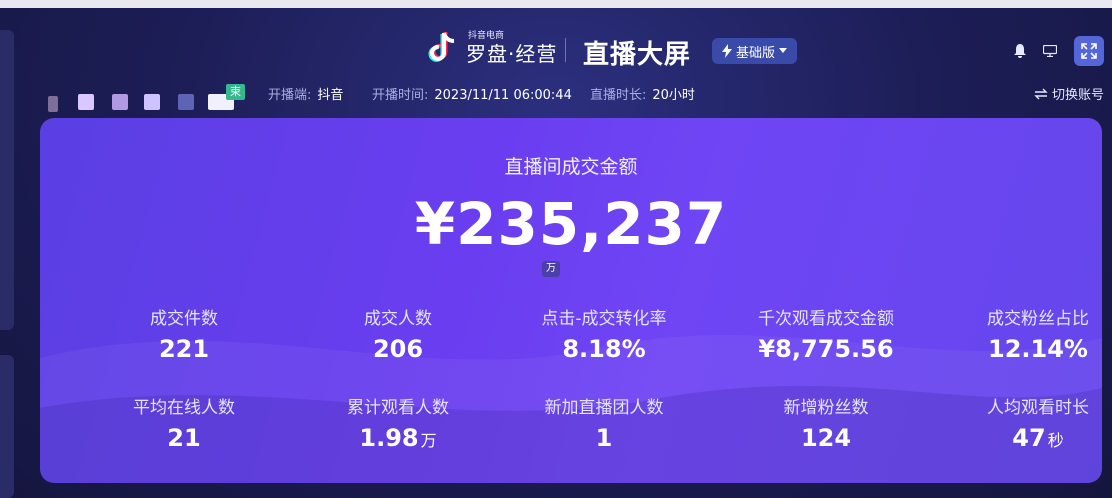 The width and height of the screenshot is (1112, 498). Describe the element at coordinates (826, 422) in the screenshot. I see `metric-card: 新增粉丝数 124` at that location.